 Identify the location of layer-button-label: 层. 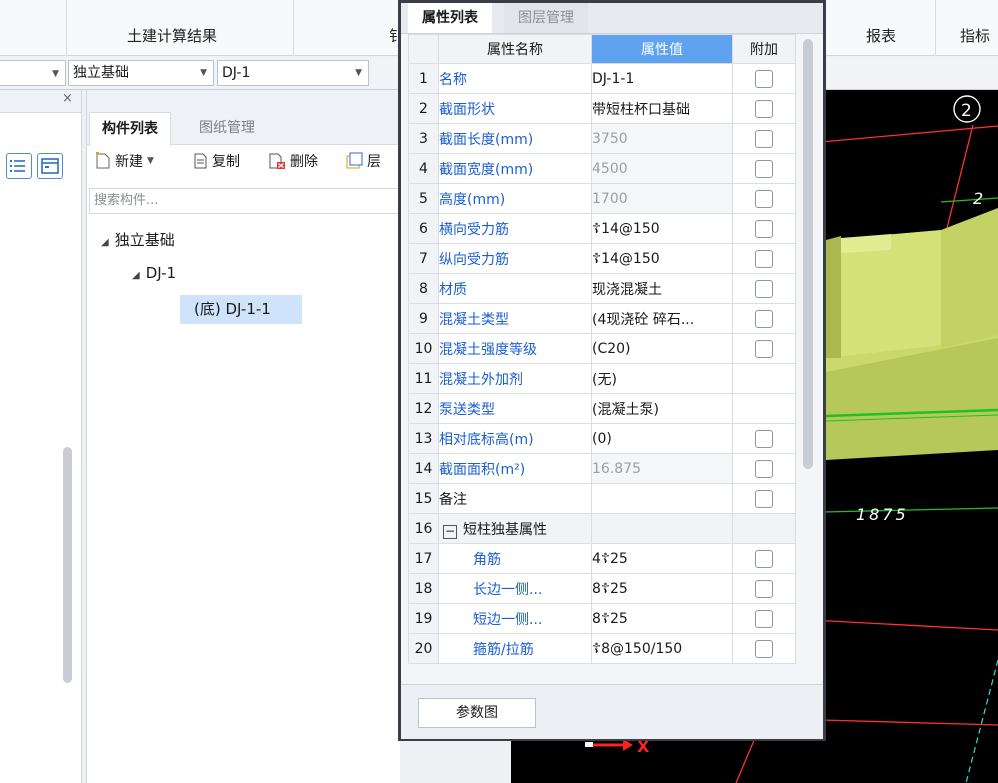
(374, 162).